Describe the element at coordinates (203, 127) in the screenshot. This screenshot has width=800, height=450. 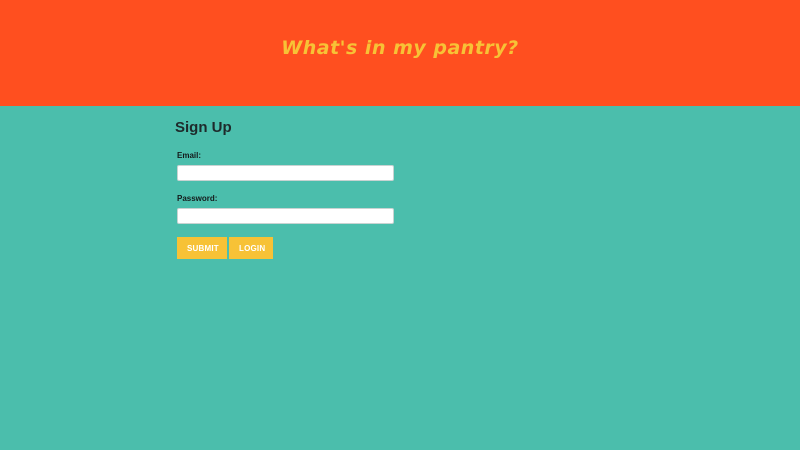
I see `form-heading: Sign Up` at that location.